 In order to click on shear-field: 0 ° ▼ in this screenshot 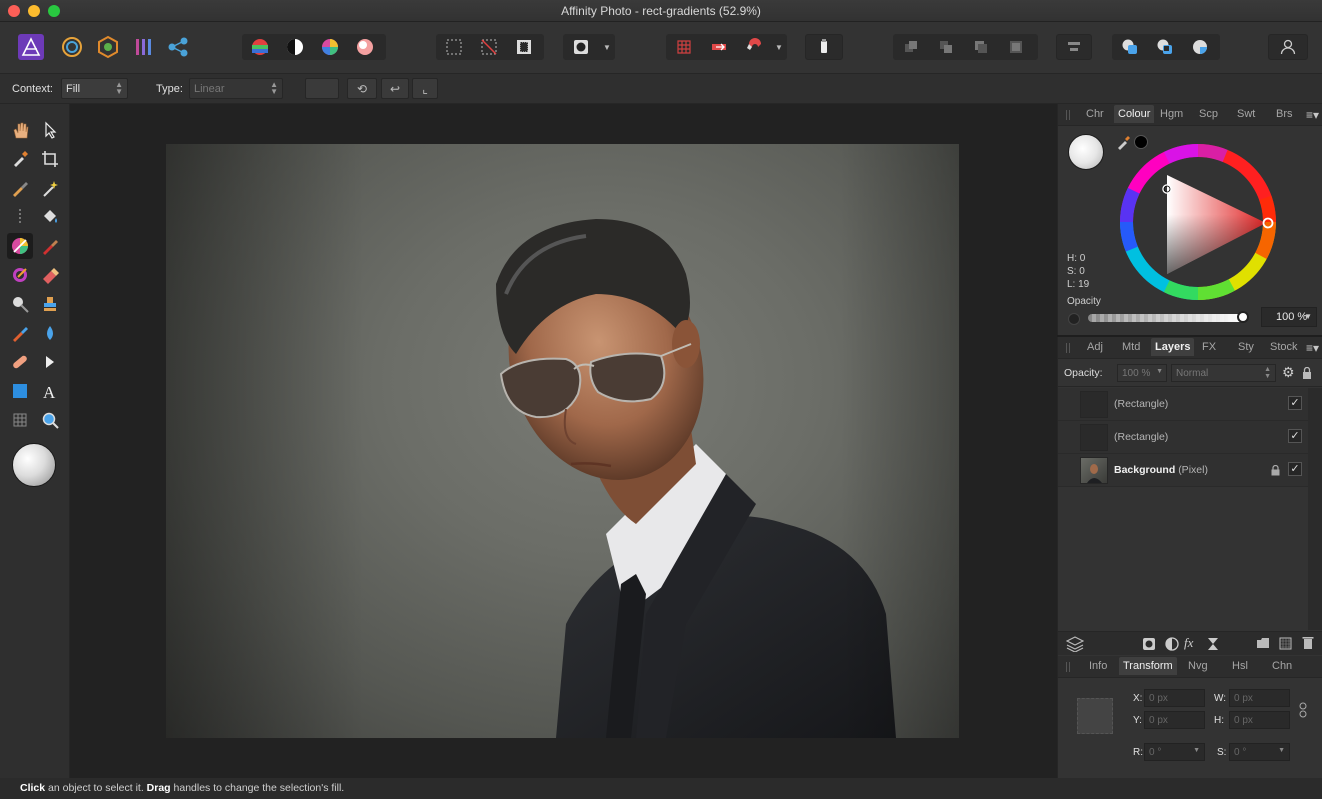, I will do `click(1259, 752)`.